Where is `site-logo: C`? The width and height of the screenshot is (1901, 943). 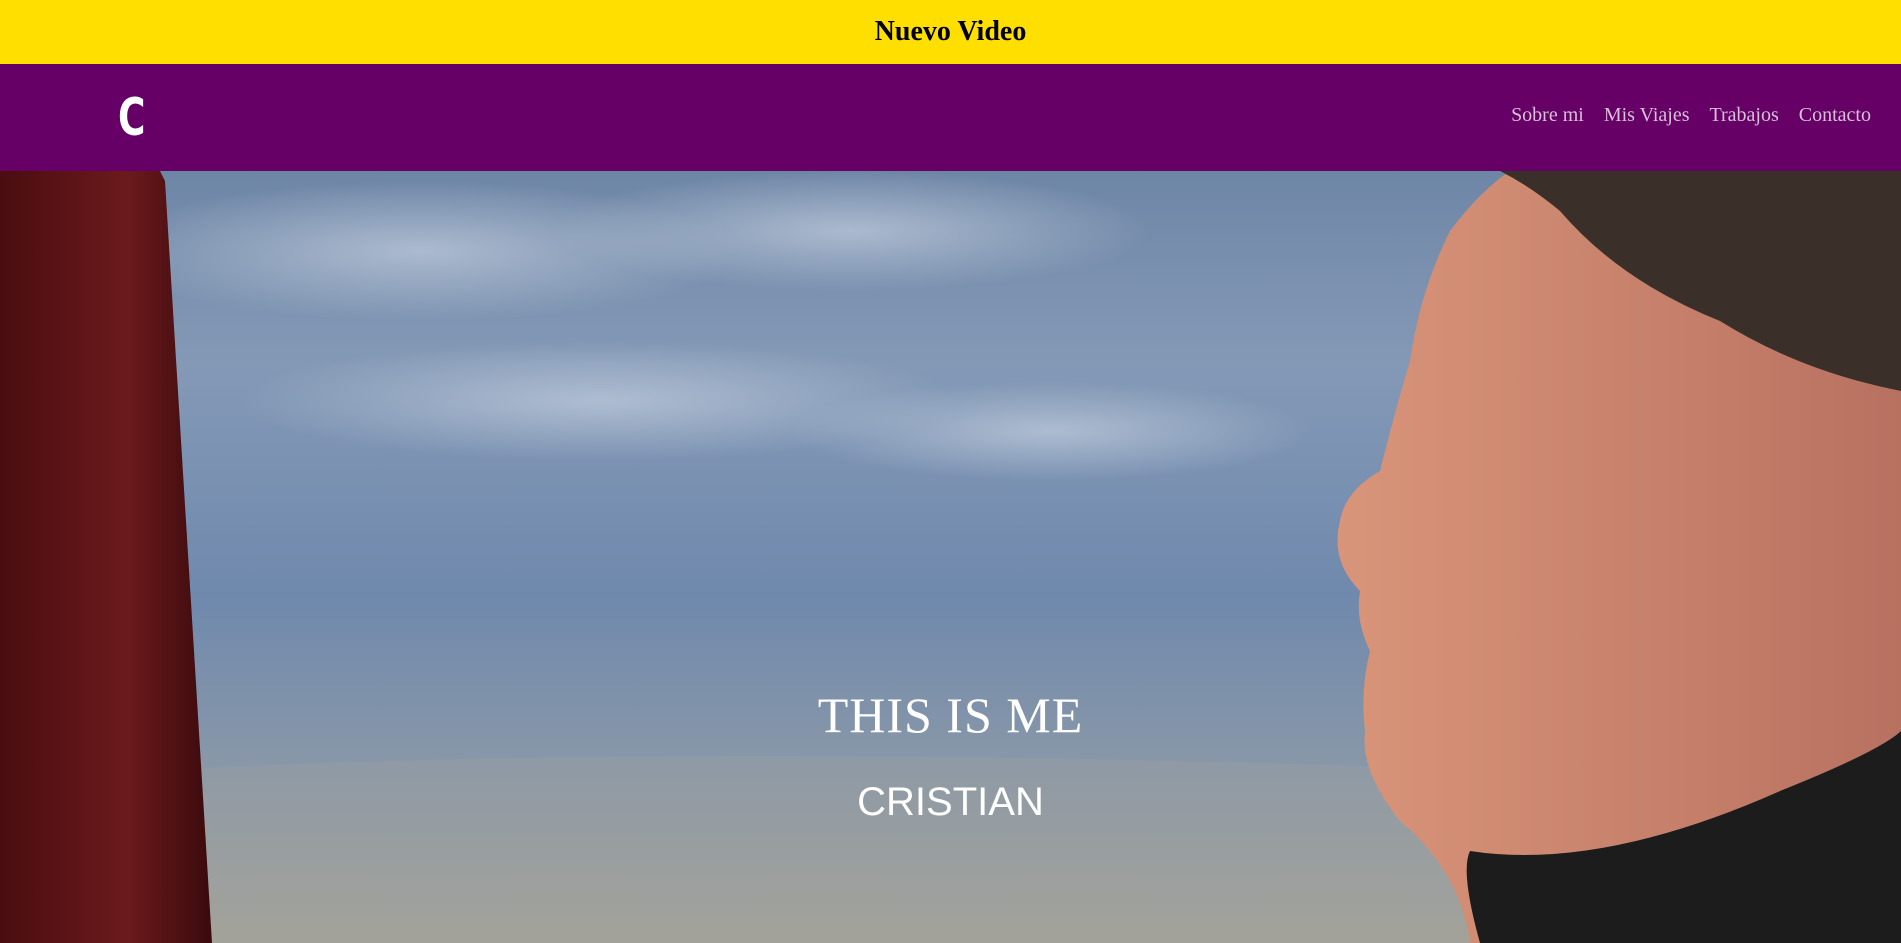
site-logo: C is located at coordinates (131, 118).